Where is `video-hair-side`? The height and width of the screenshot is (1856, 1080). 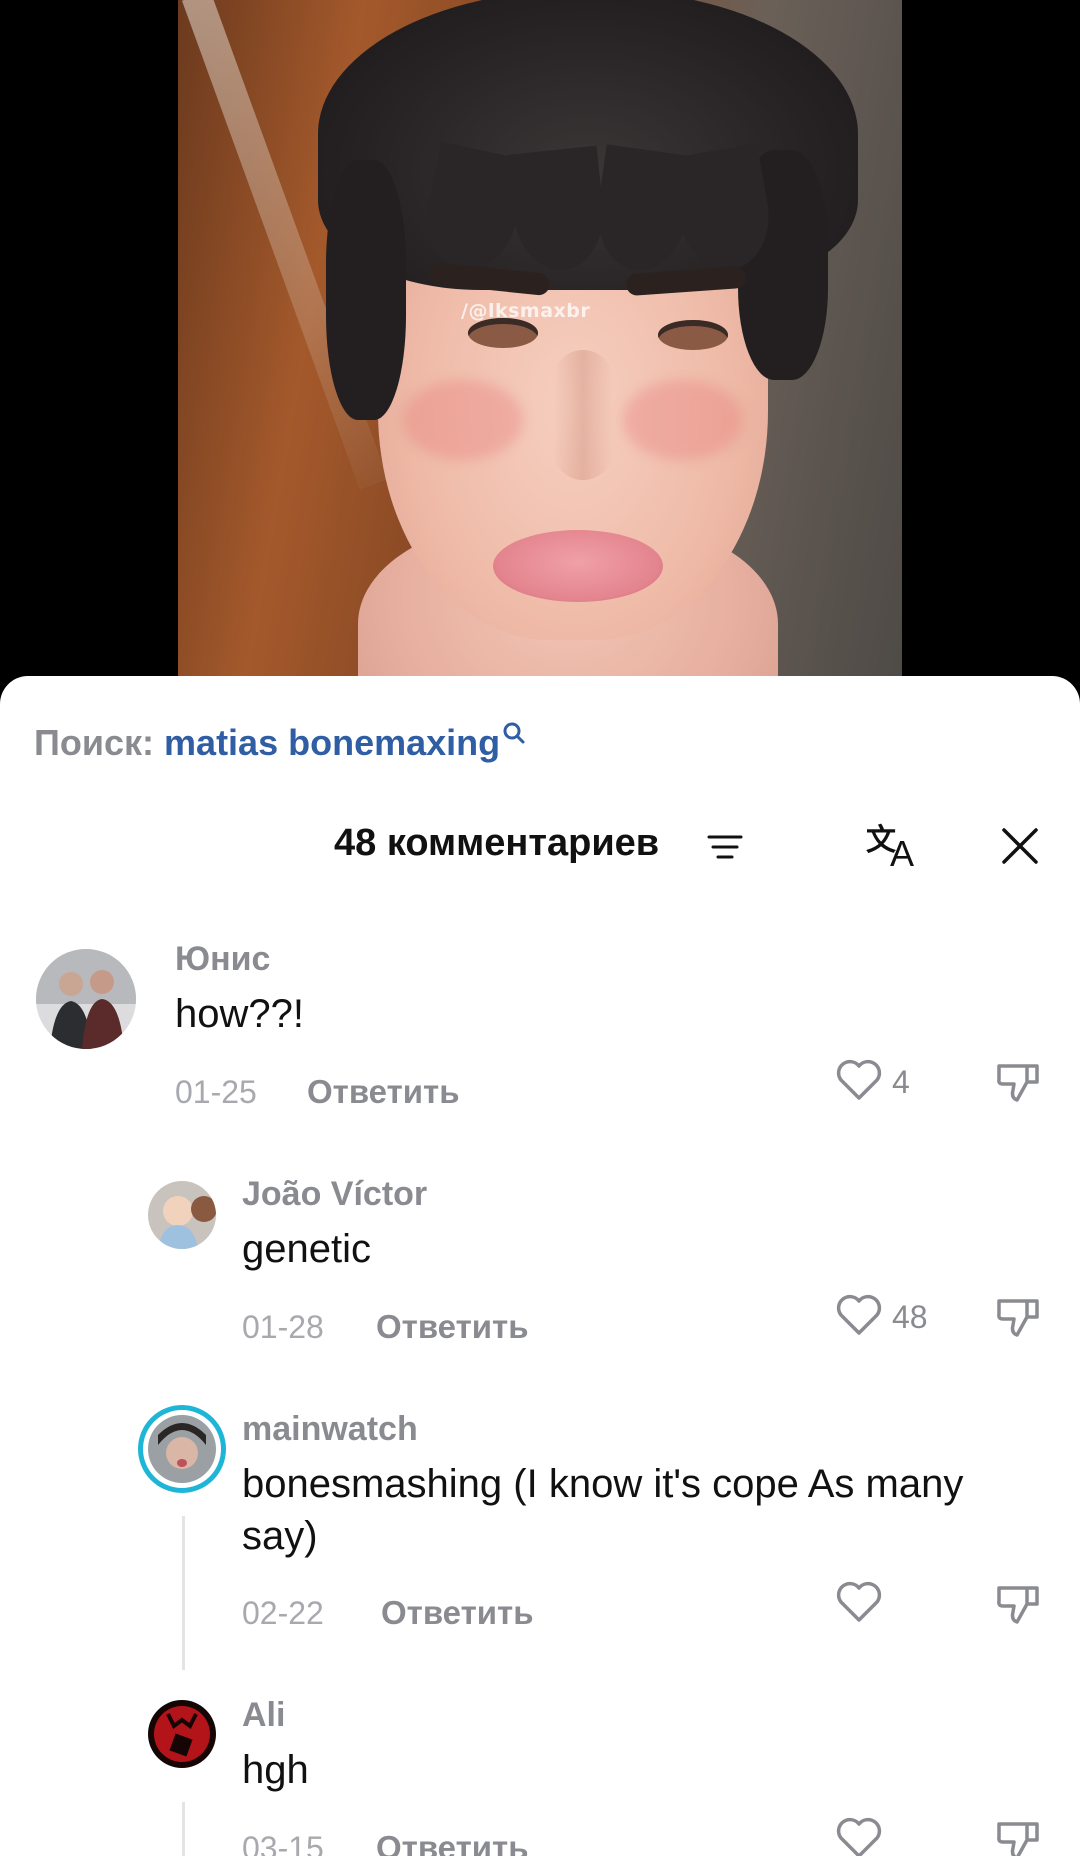 video-hair-side is located at coordinates (366, 290).